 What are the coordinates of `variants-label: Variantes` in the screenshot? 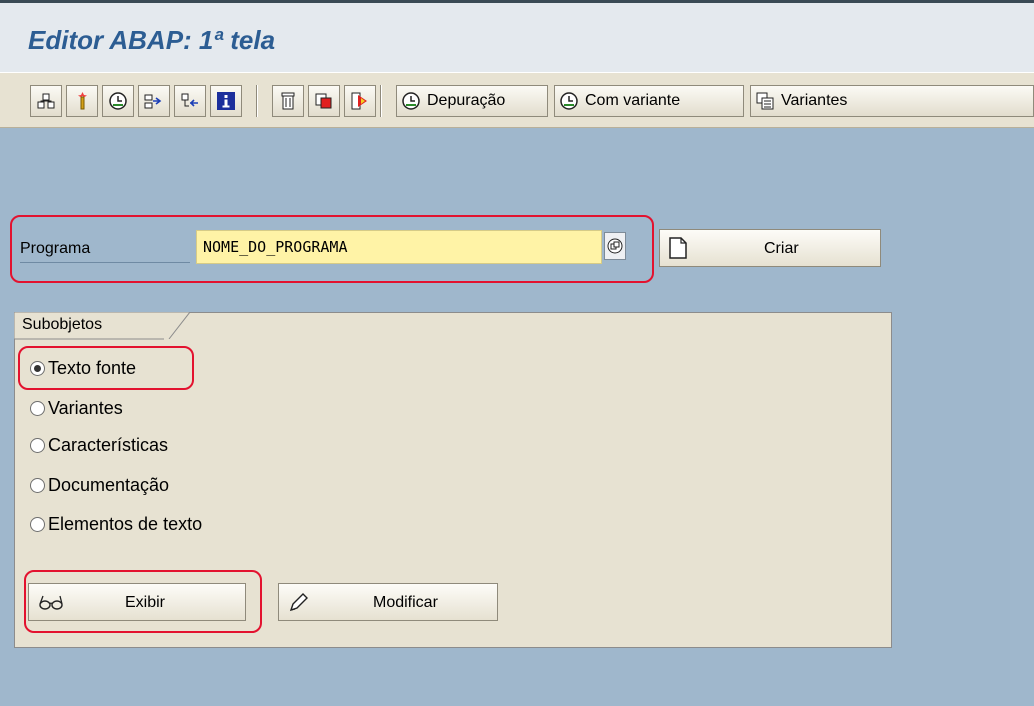 It's located at (814, 100).